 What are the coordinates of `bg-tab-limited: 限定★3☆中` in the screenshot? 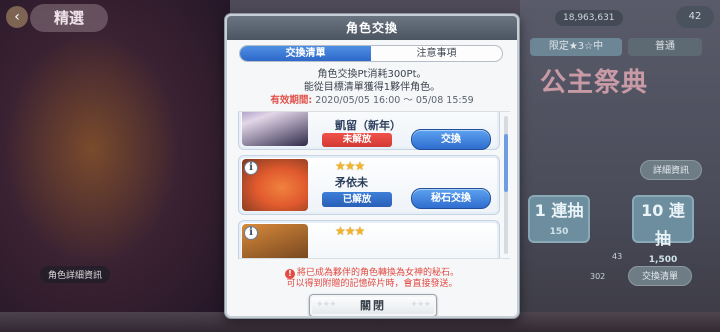 It's located at (576, 47).